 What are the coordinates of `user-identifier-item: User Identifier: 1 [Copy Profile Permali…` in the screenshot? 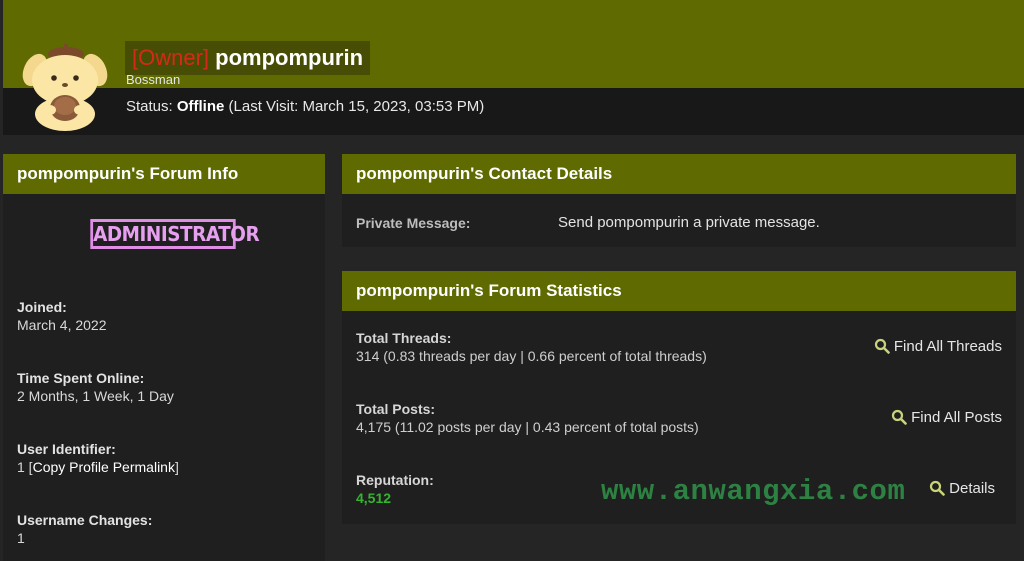 It's located at (98, 458).